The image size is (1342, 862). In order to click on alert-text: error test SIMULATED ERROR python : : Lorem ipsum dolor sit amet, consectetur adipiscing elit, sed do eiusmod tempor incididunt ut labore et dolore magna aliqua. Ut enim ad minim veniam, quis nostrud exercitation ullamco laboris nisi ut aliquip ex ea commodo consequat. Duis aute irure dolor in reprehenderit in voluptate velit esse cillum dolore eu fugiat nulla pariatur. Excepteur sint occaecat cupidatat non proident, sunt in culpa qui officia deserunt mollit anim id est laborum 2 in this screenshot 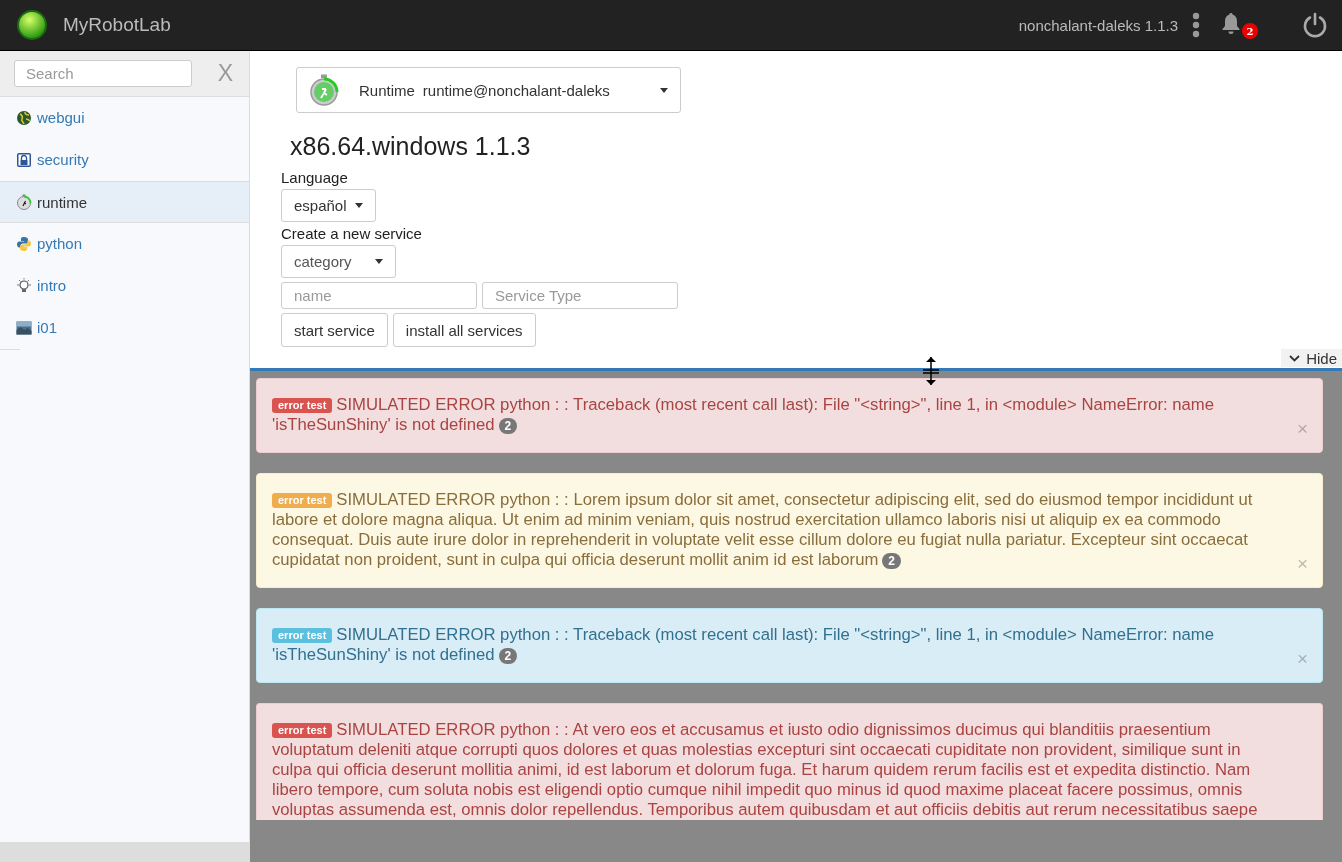, I will do `click(763, 530)`.